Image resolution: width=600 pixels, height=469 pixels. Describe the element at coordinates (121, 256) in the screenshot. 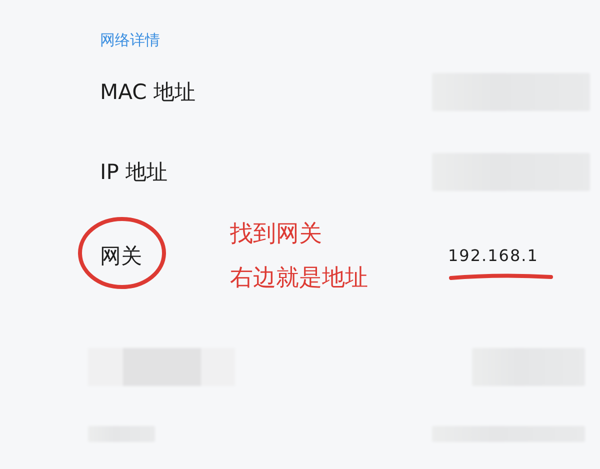

I see `row-label: 网关` at that location.